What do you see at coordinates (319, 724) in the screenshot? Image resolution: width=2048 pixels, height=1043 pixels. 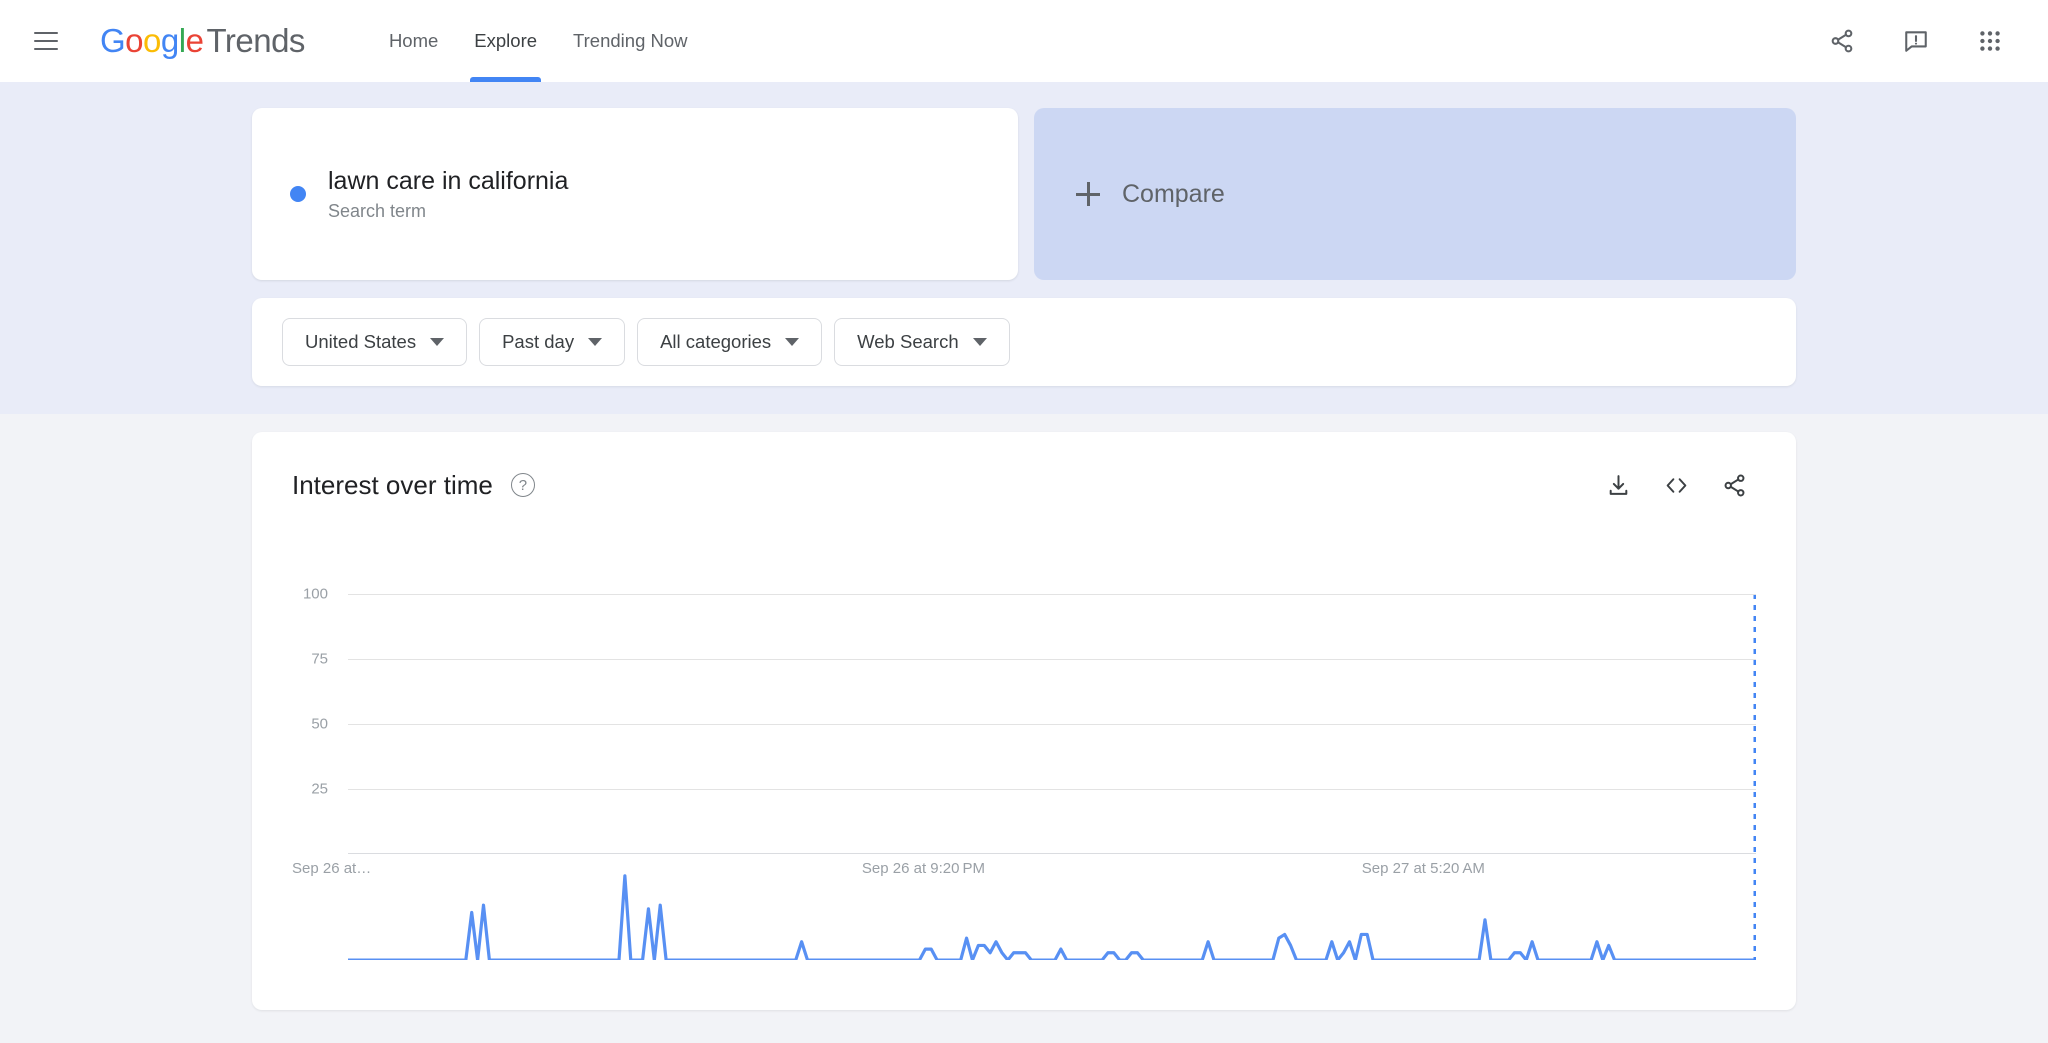 I see `y-axis-tick-label: 50` at bounding box center [319, 724].